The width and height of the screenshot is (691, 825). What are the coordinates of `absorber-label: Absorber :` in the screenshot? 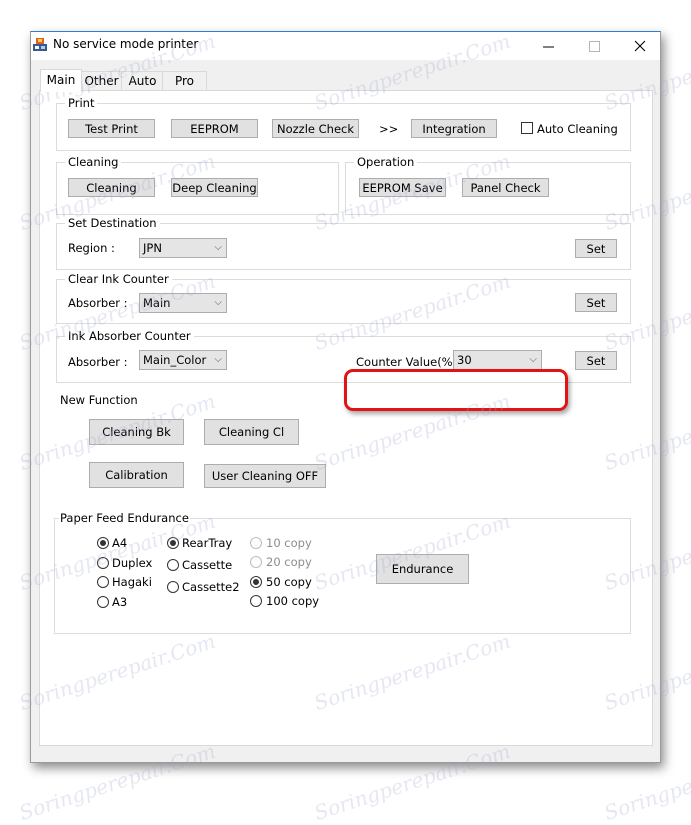 It's located at (98, 362).